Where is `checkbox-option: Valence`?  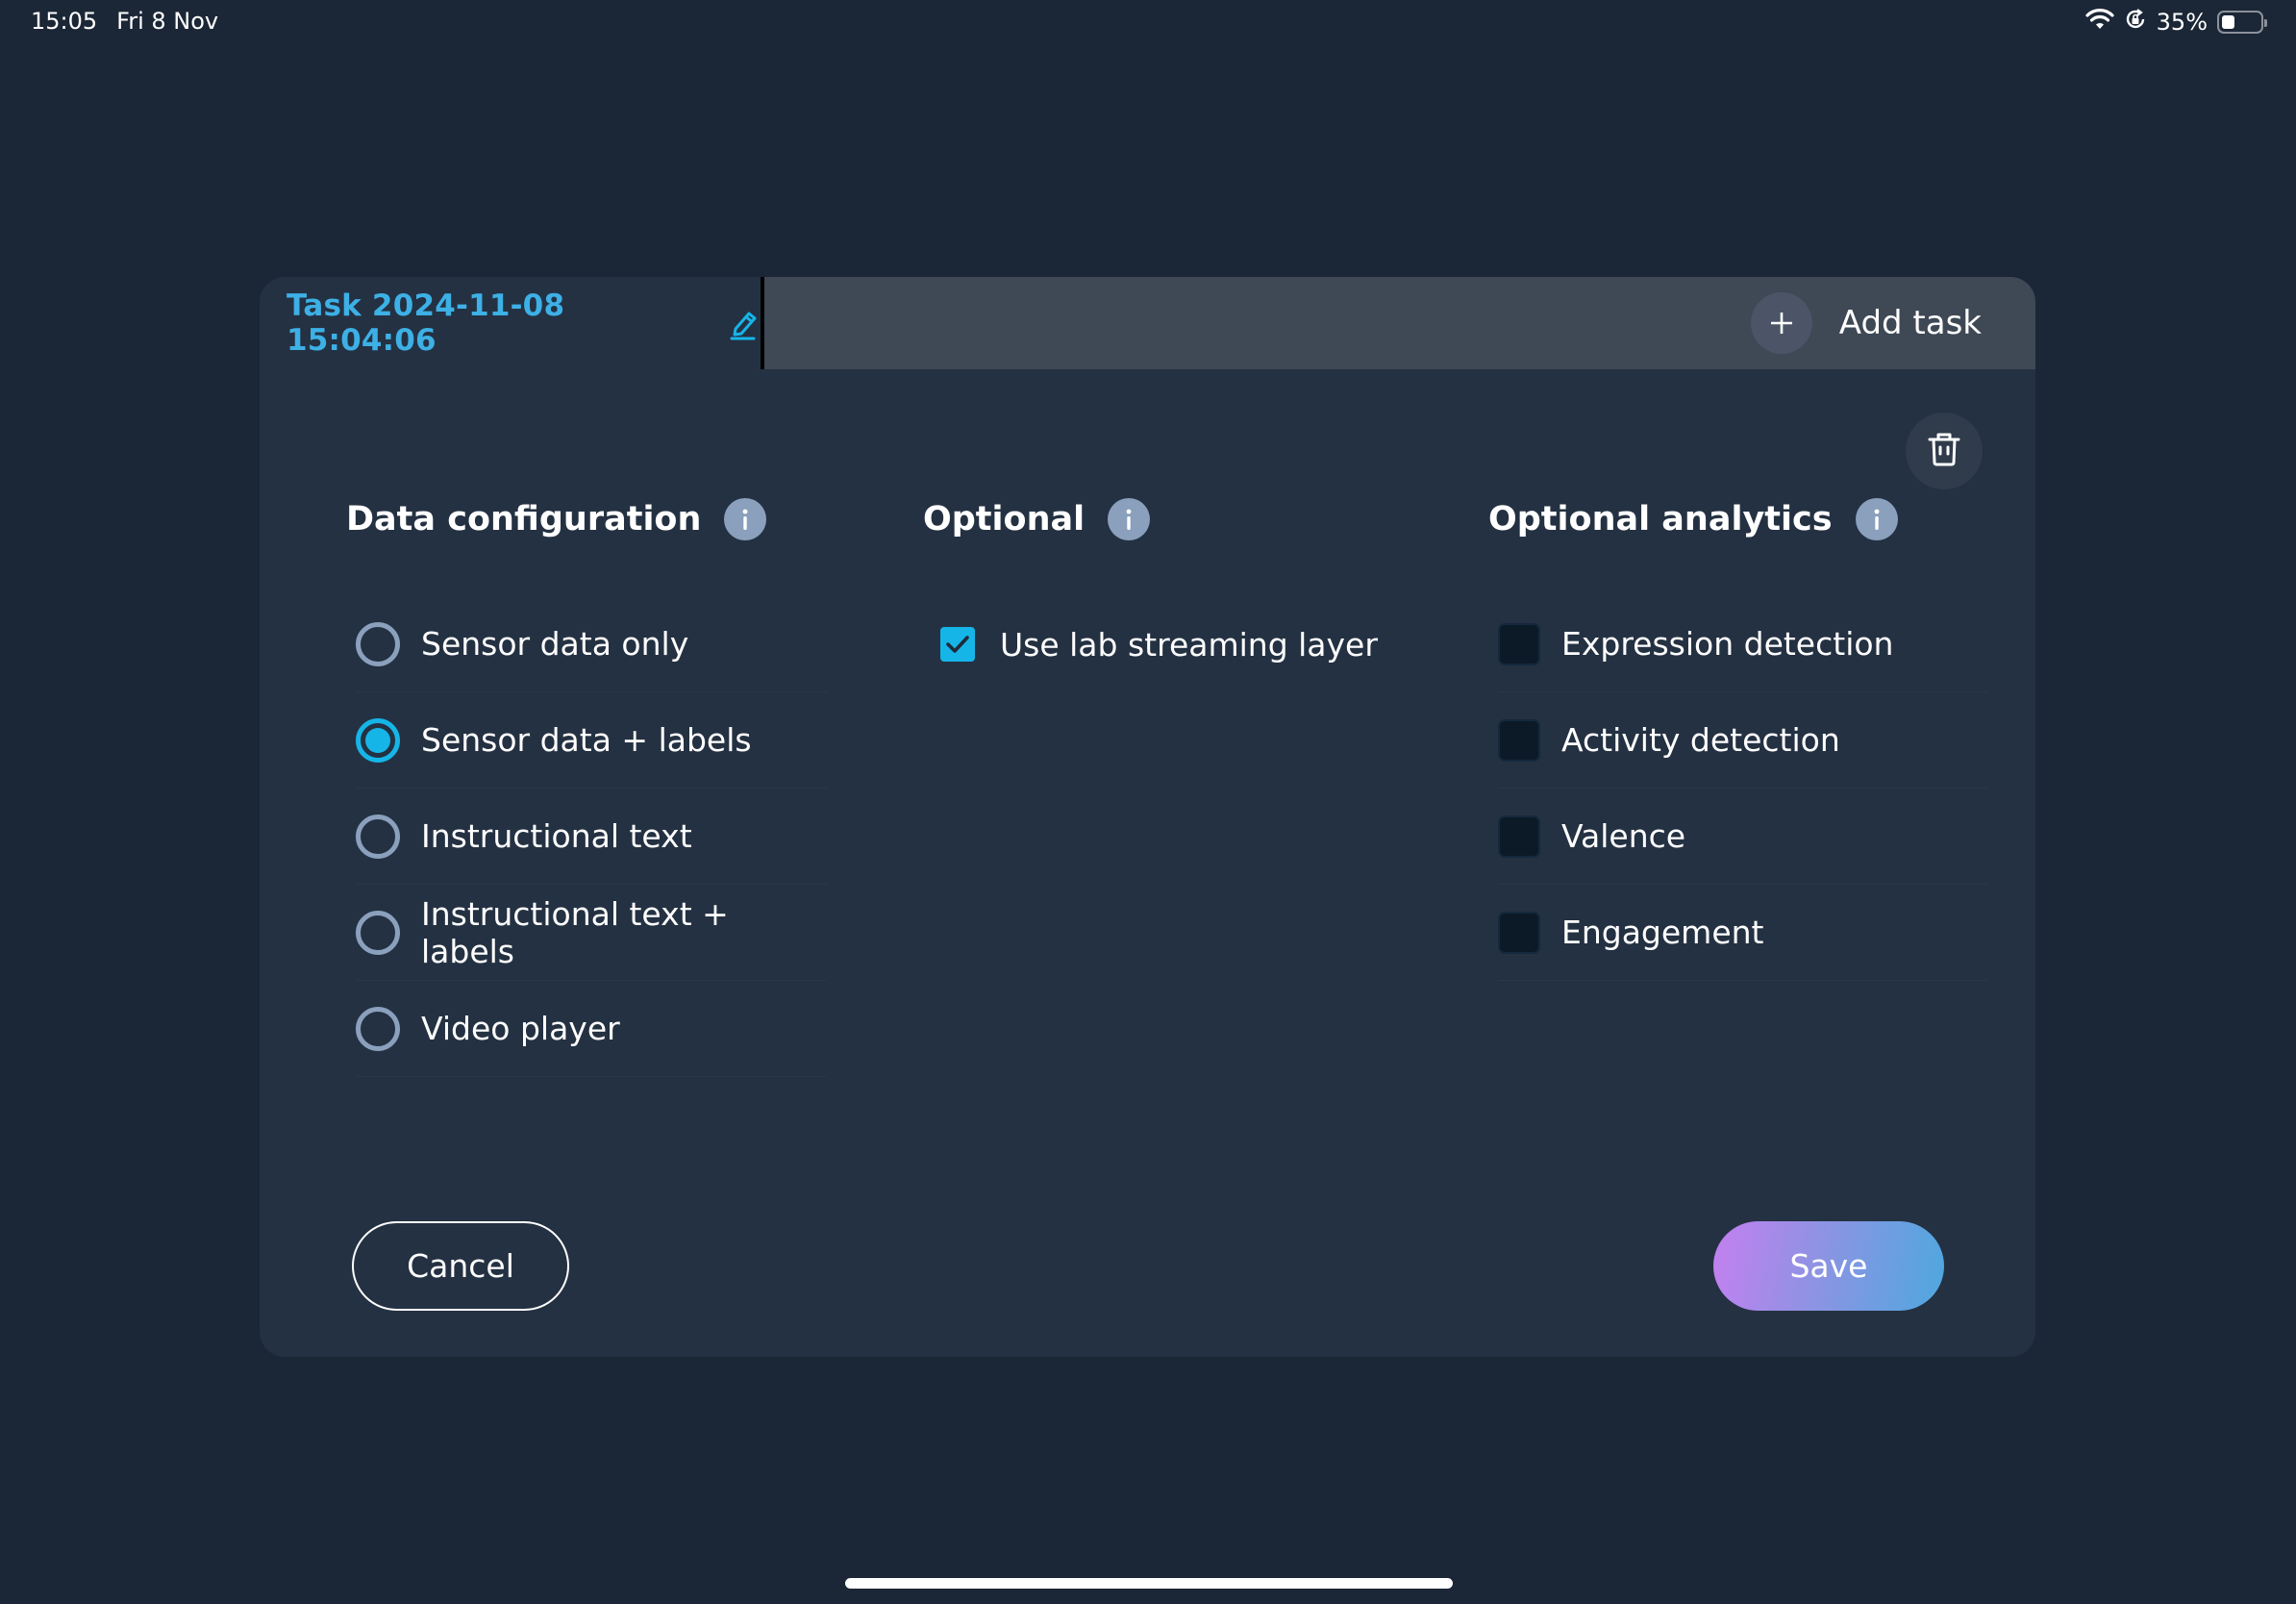 checkbox-option: Valence is located at coordinates (1743, 837).